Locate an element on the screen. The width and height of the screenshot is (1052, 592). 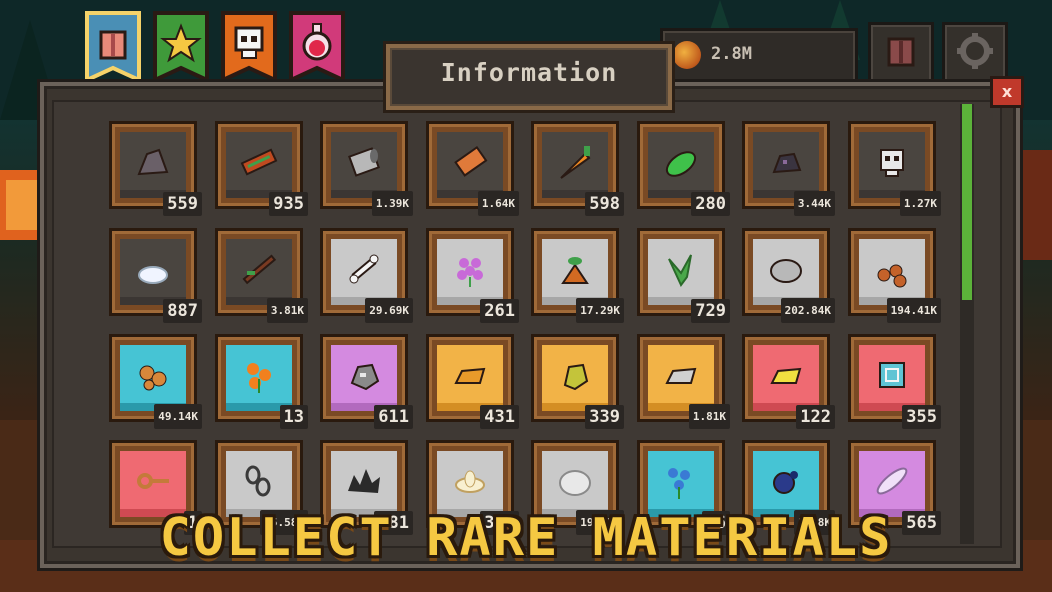
item-slot: 431 is located at coordinates (472, 381).